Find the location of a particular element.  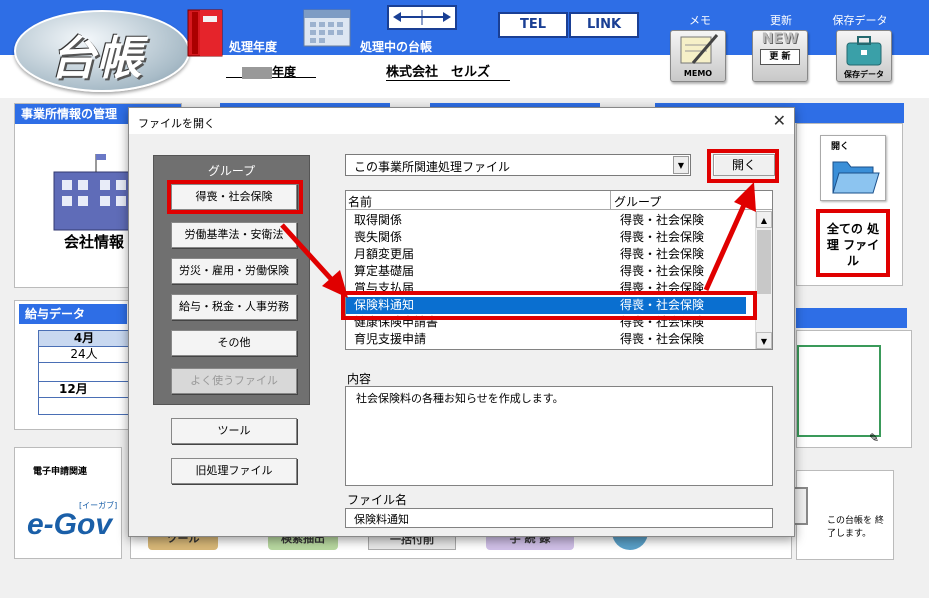

arrow-group-to-row is located at coordinates (307, 252).